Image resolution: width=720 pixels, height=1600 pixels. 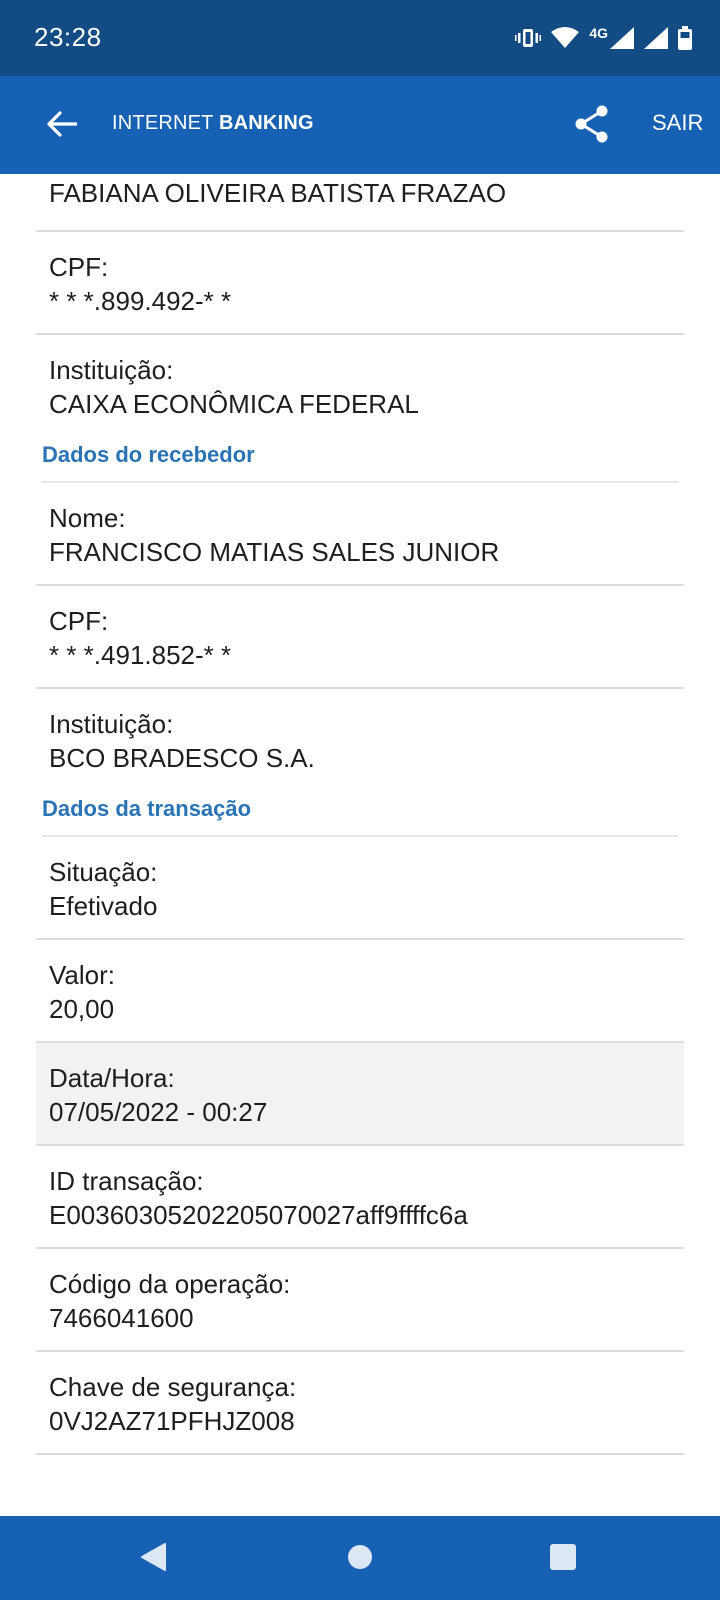 I want to click on status-icons: 4G, so click(x=603, y=38).